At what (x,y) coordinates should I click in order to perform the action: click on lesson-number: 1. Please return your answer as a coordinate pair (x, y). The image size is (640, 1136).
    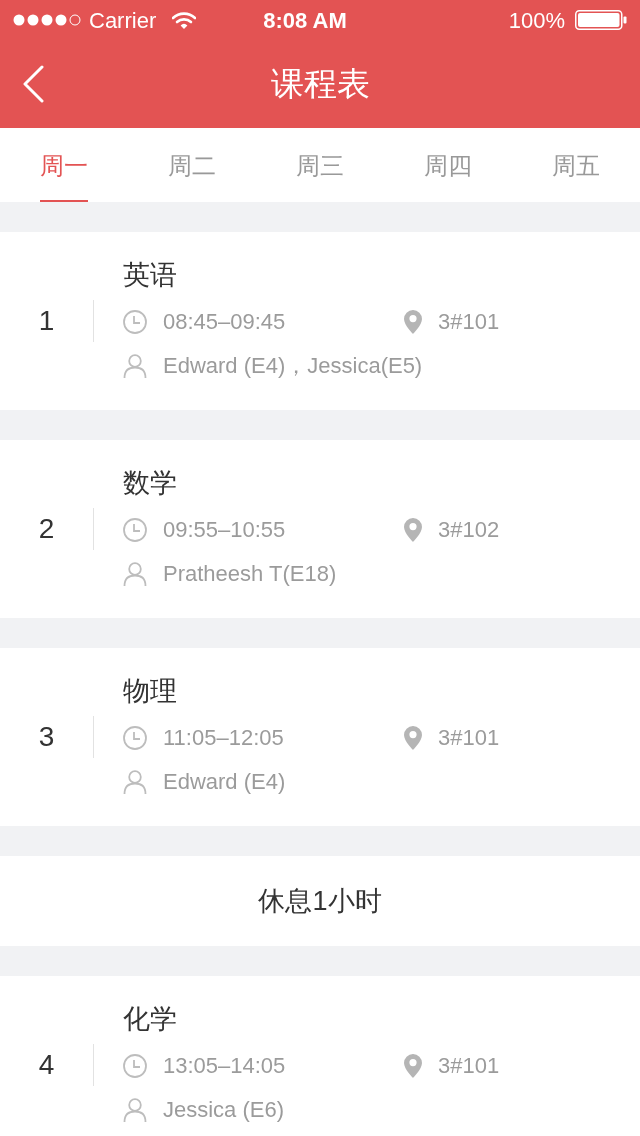
    Looking at the image, I should click on (46, 321).